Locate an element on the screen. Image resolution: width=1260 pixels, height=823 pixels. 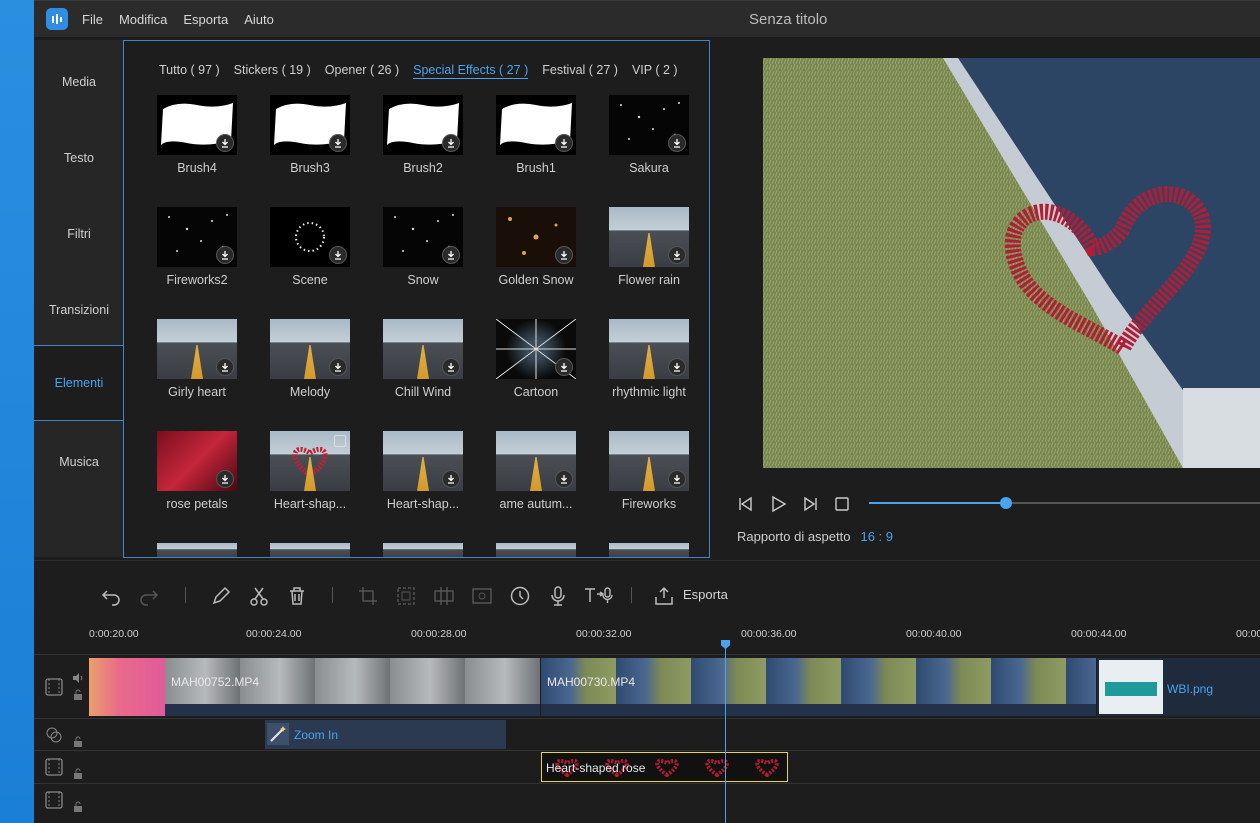
playback-controls is located at coordinates (793, 506).